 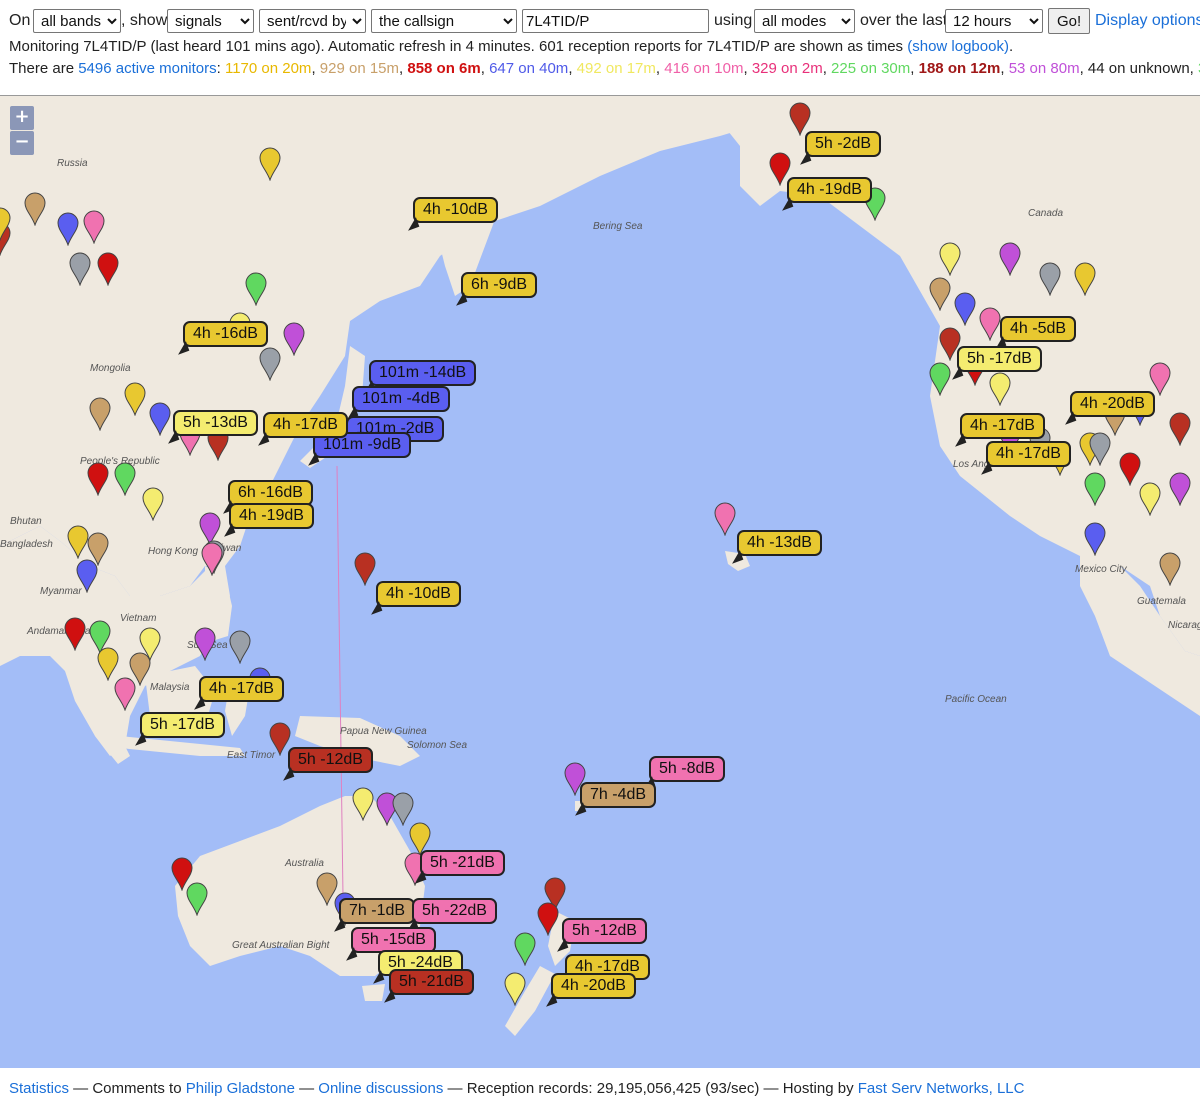 I want to click on spot-report-bubble: 101m -14dB, so click(x=423, y=373).